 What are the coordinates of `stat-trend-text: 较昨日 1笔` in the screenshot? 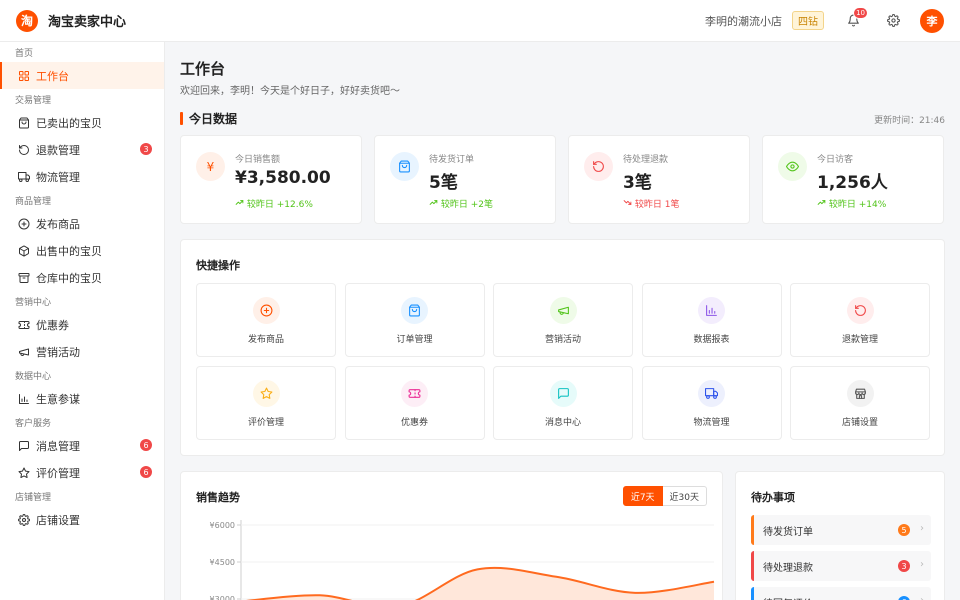 It's located at (657, 205).